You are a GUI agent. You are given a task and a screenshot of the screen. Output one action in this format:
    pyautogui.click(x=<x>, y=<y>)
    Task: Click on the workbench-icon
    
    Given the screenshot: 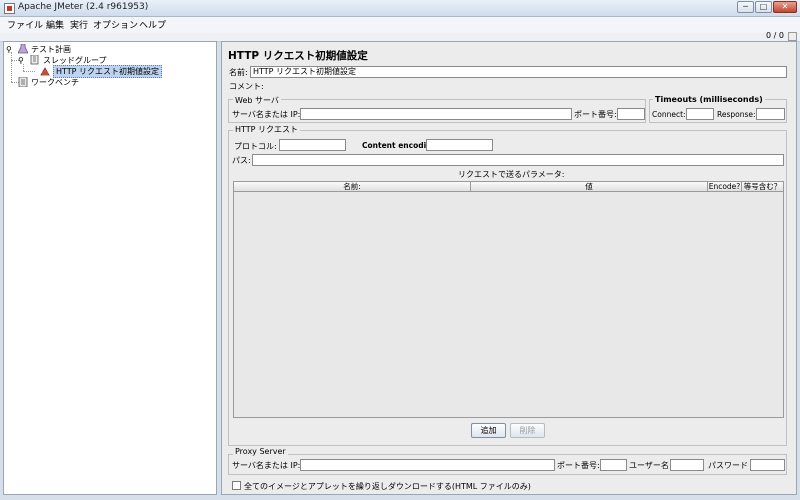 What is the action you would take?
    pyautogui.click(x=23, y=82)
    